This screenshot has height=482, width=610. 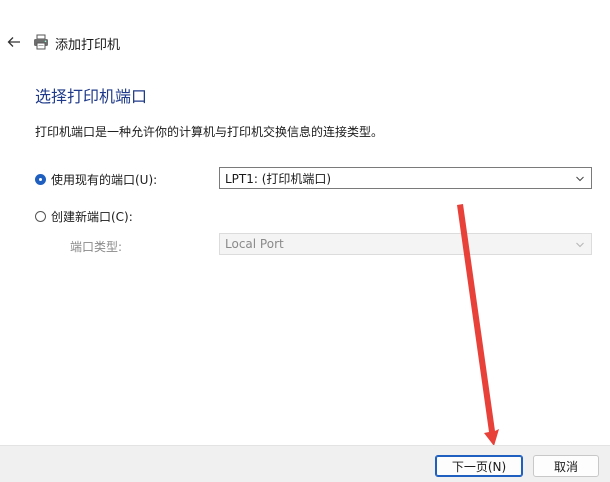 I want to click on back-button, so click(x=14, y=42).